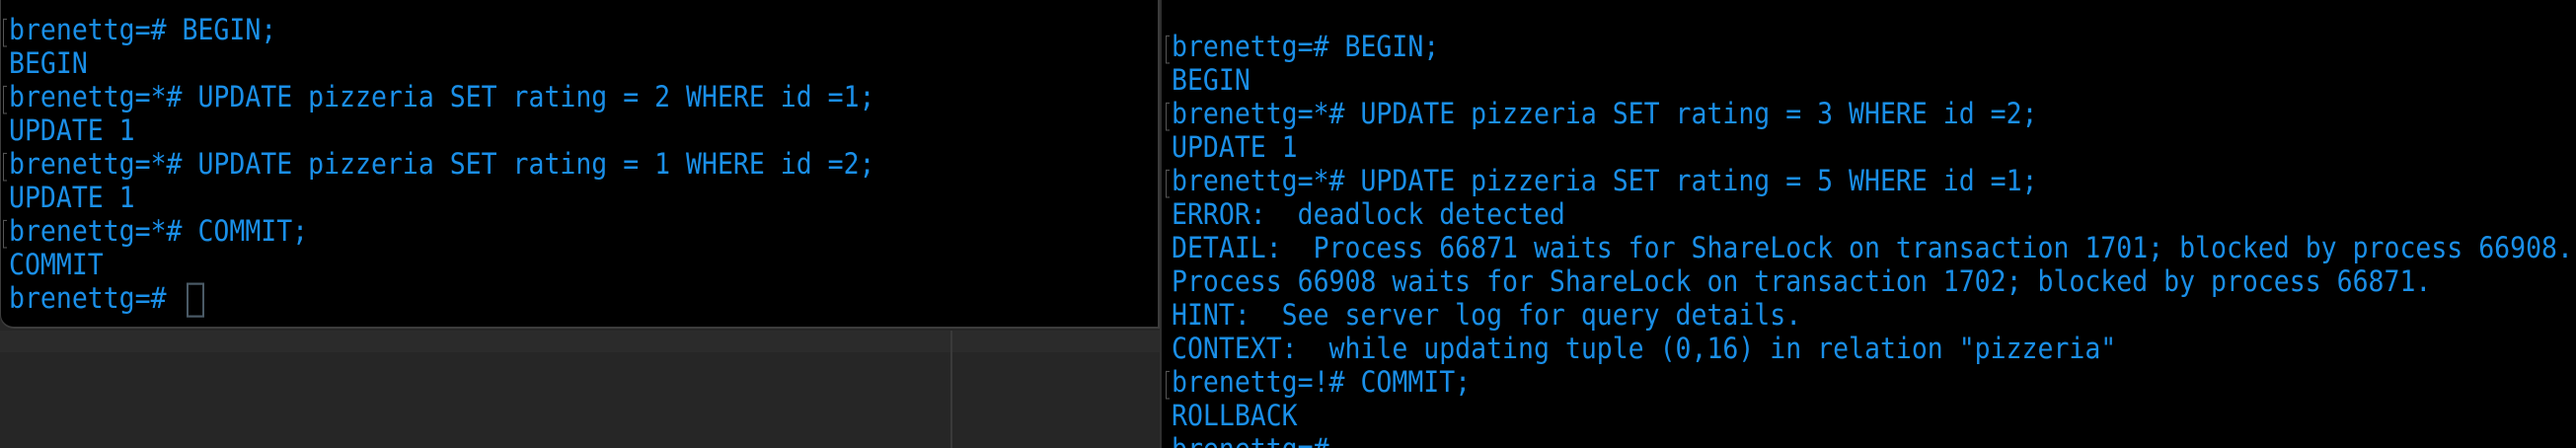 The image size is (2576, 448). I want to click on output-line: brenettg=#, so click(1872, 439).